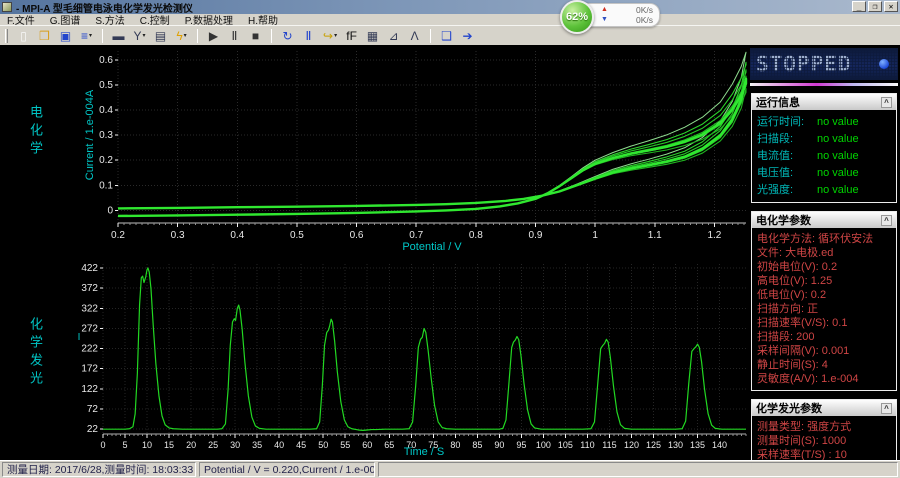 The height and width of the screenshot is (478, 900). What do you see at coordinates (279, 445) in the screenshot?
I see `x-tick-label: 40` at bounding box center [279, 445].